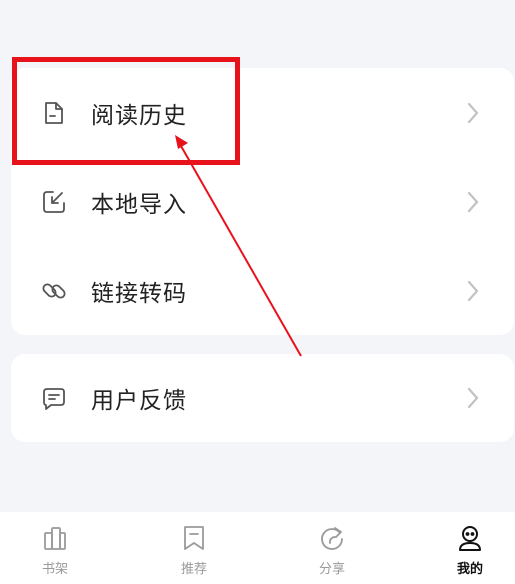  I want to click on link-icon, so click(54, 291).